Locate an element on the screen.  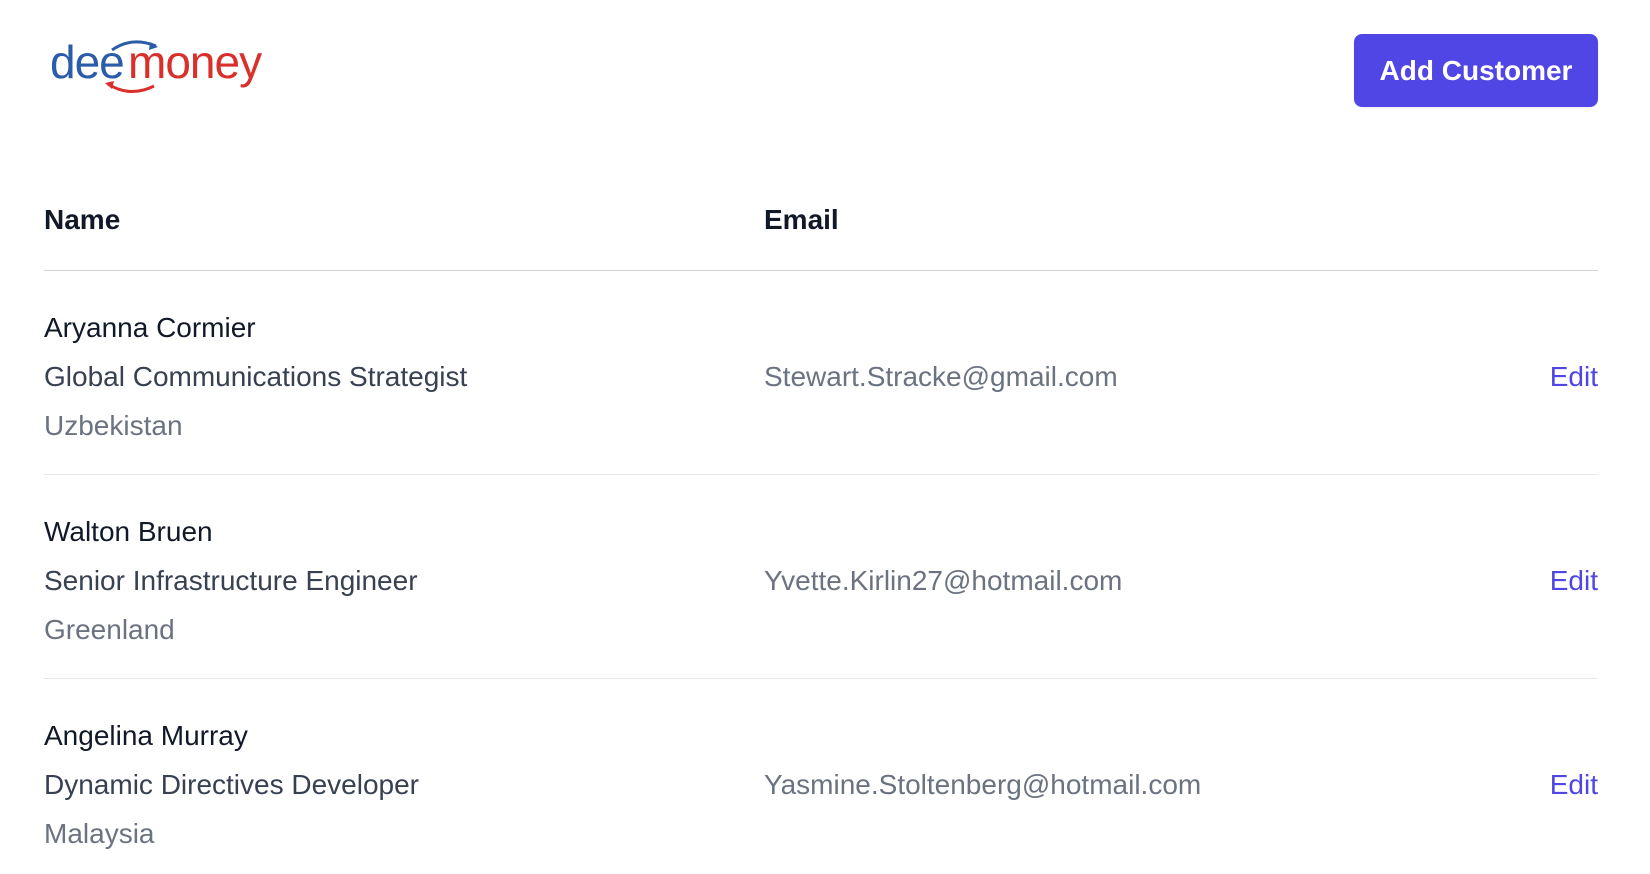
customer-name: Aryanna Cormier is located at coordinates (150, 327).